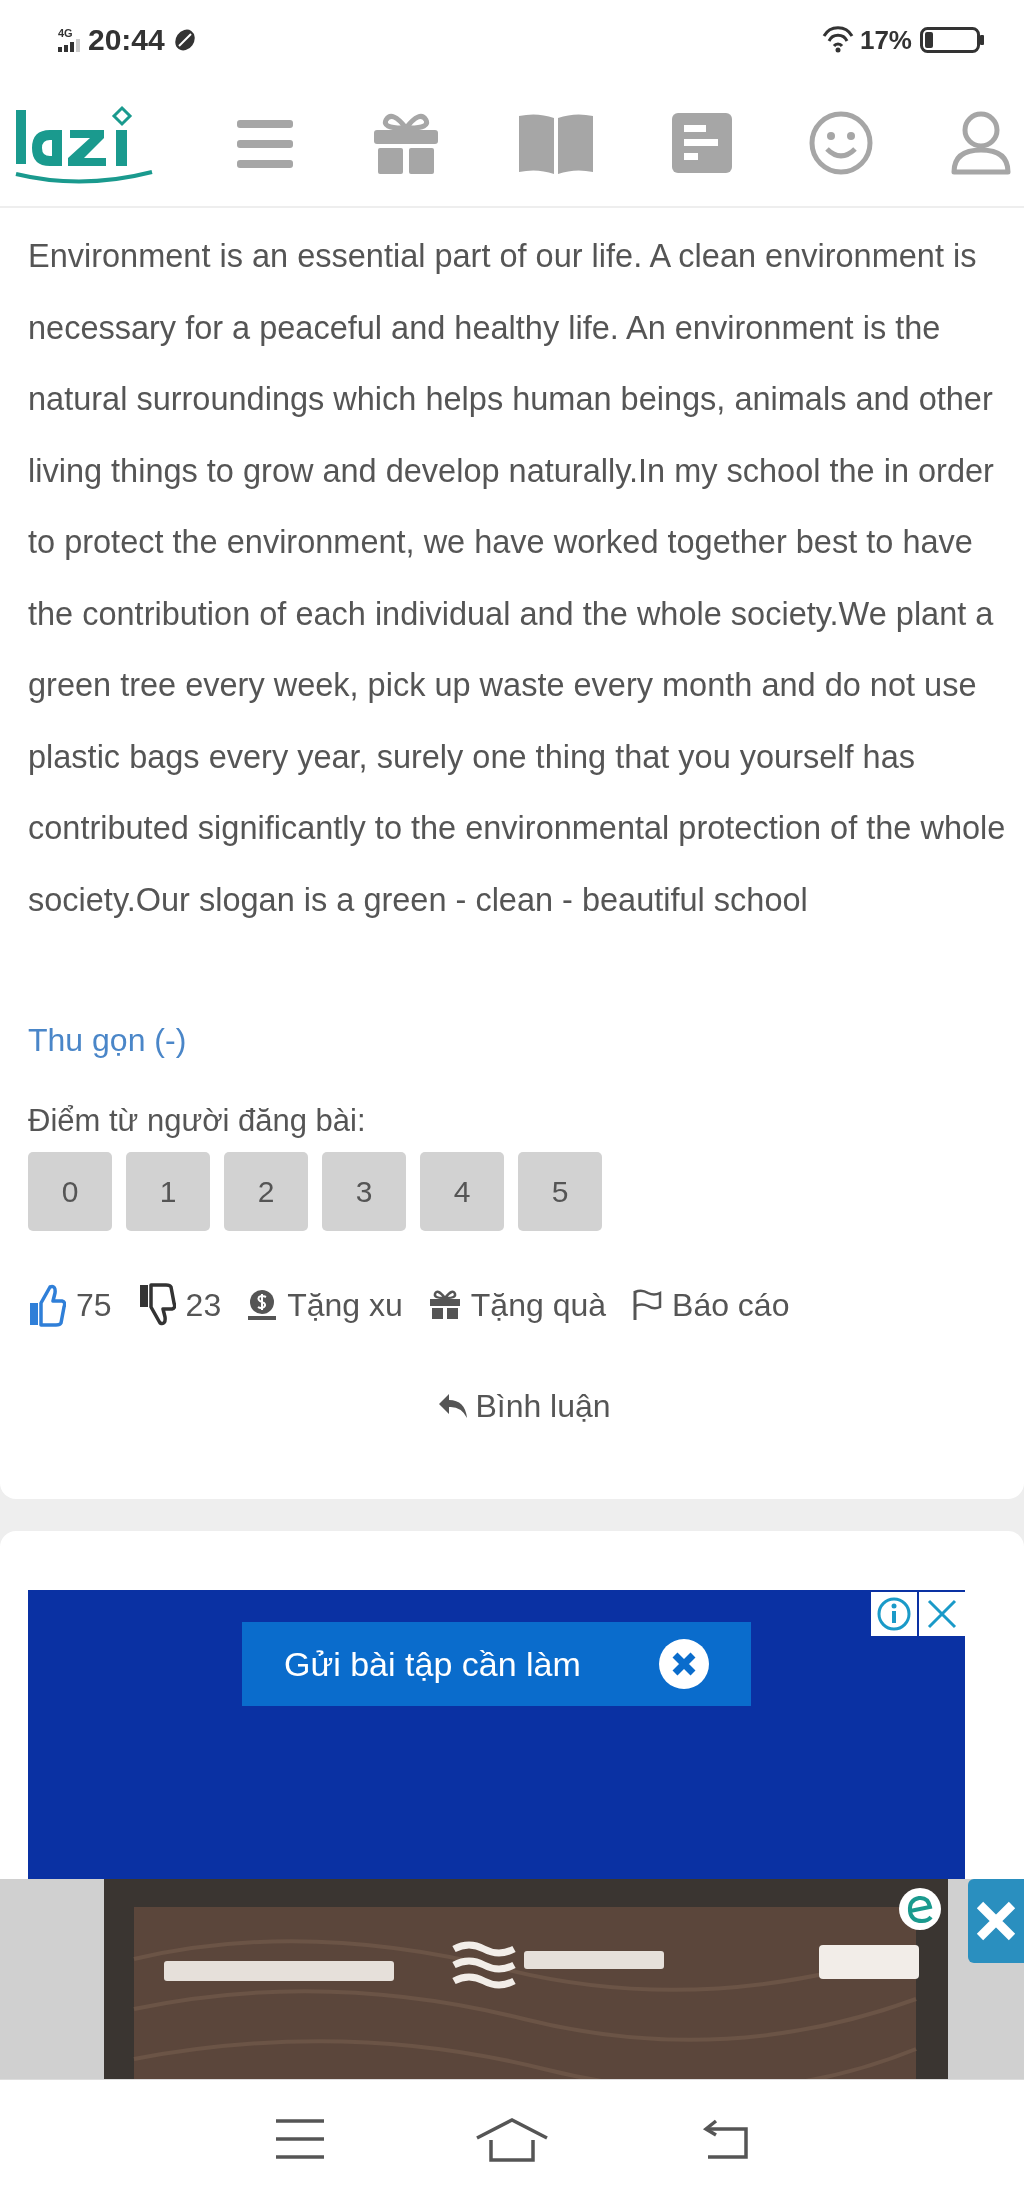 The width and height of the screenshot is (1024, 2198). What do you see at coordinates (517, 1305) in the screenshot?
I see `gift-button: Tặng quà` at bounding box center [517, 1305].